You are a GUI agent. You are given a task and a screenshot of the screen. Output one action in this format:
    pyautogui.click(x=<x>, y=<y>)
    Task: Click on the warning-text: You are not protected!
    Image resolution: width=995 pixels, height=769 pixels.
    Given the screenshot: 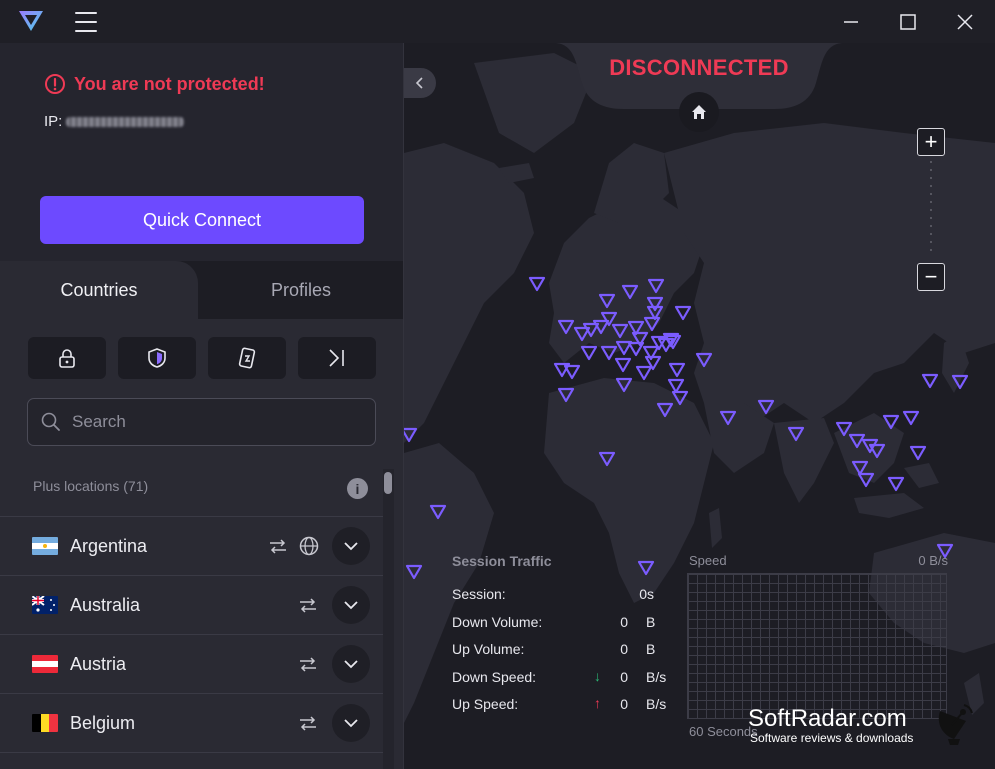 What is the action you would take?
    pyautogui.click(x=169, y=83)
    